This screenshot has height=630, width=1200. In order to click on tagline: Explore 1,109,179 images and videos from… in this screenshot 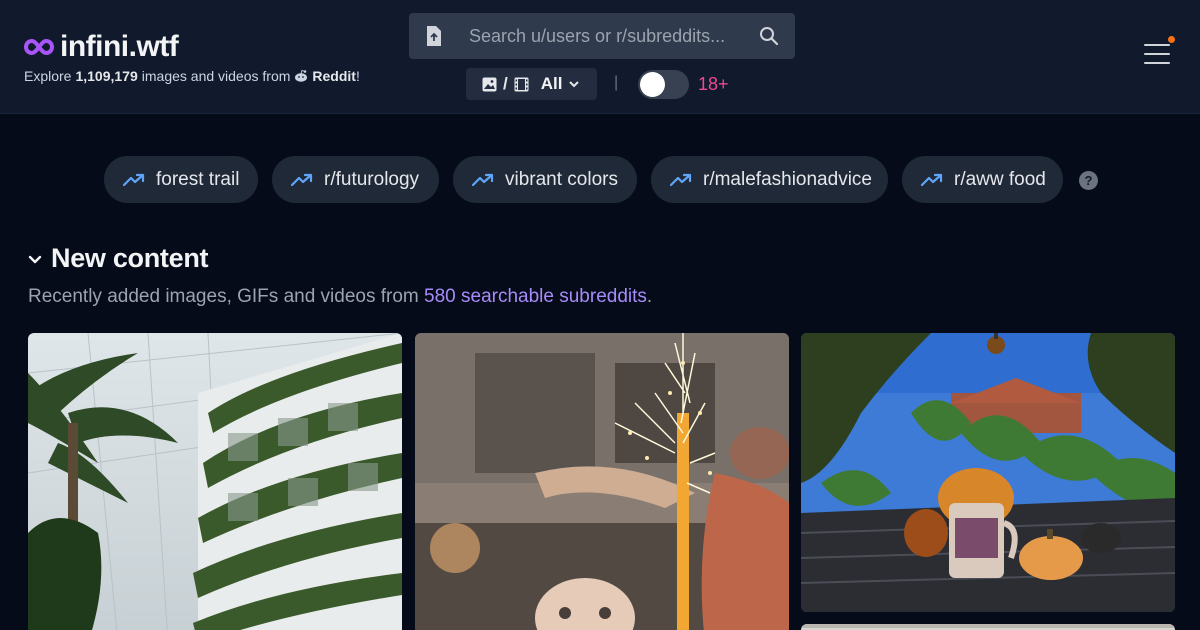, I will do `click(192, 76)`.